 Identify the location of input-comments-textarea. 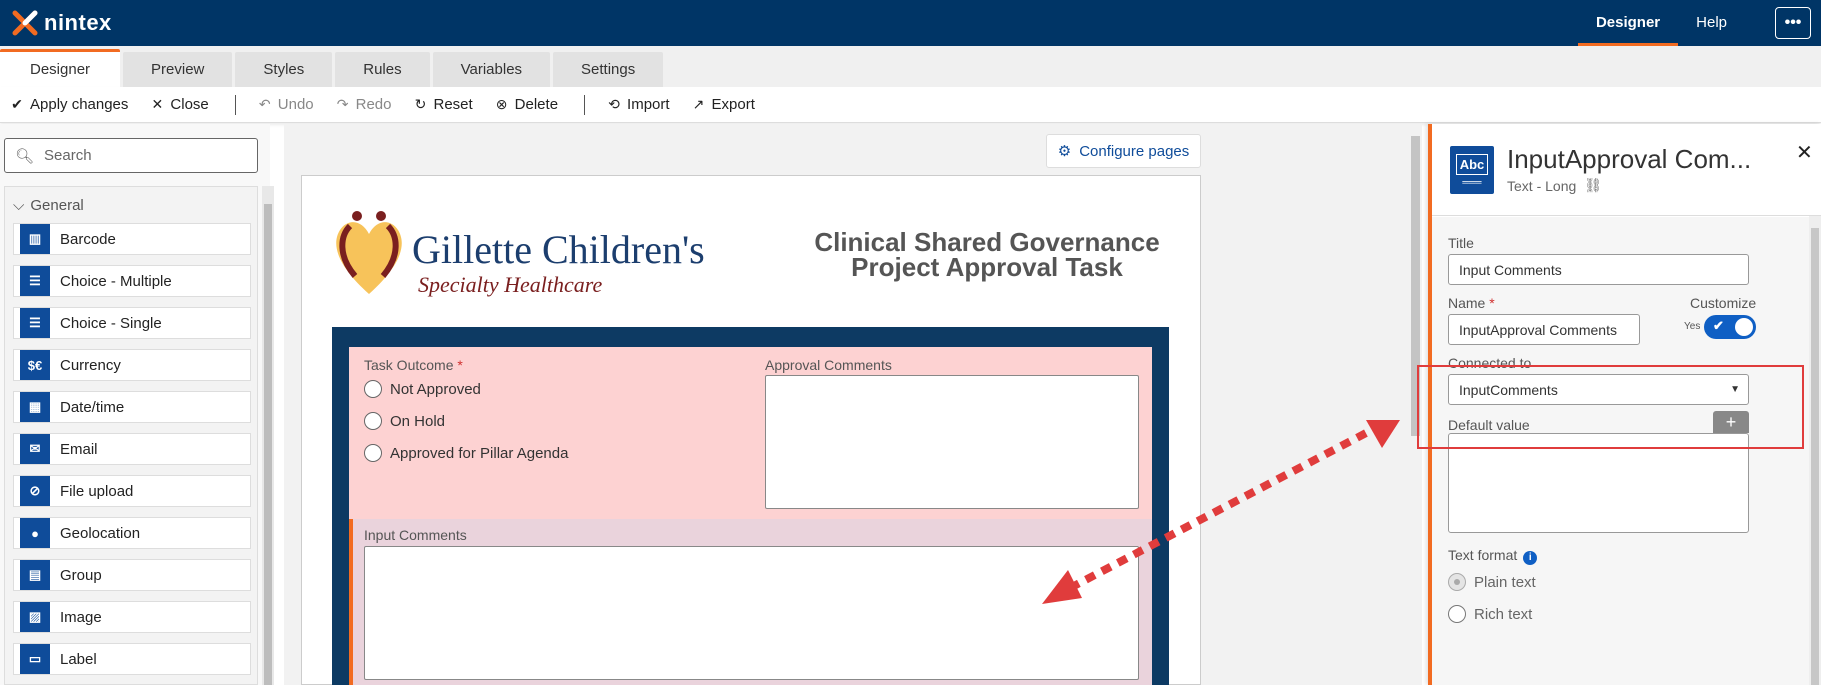
(751, 613).